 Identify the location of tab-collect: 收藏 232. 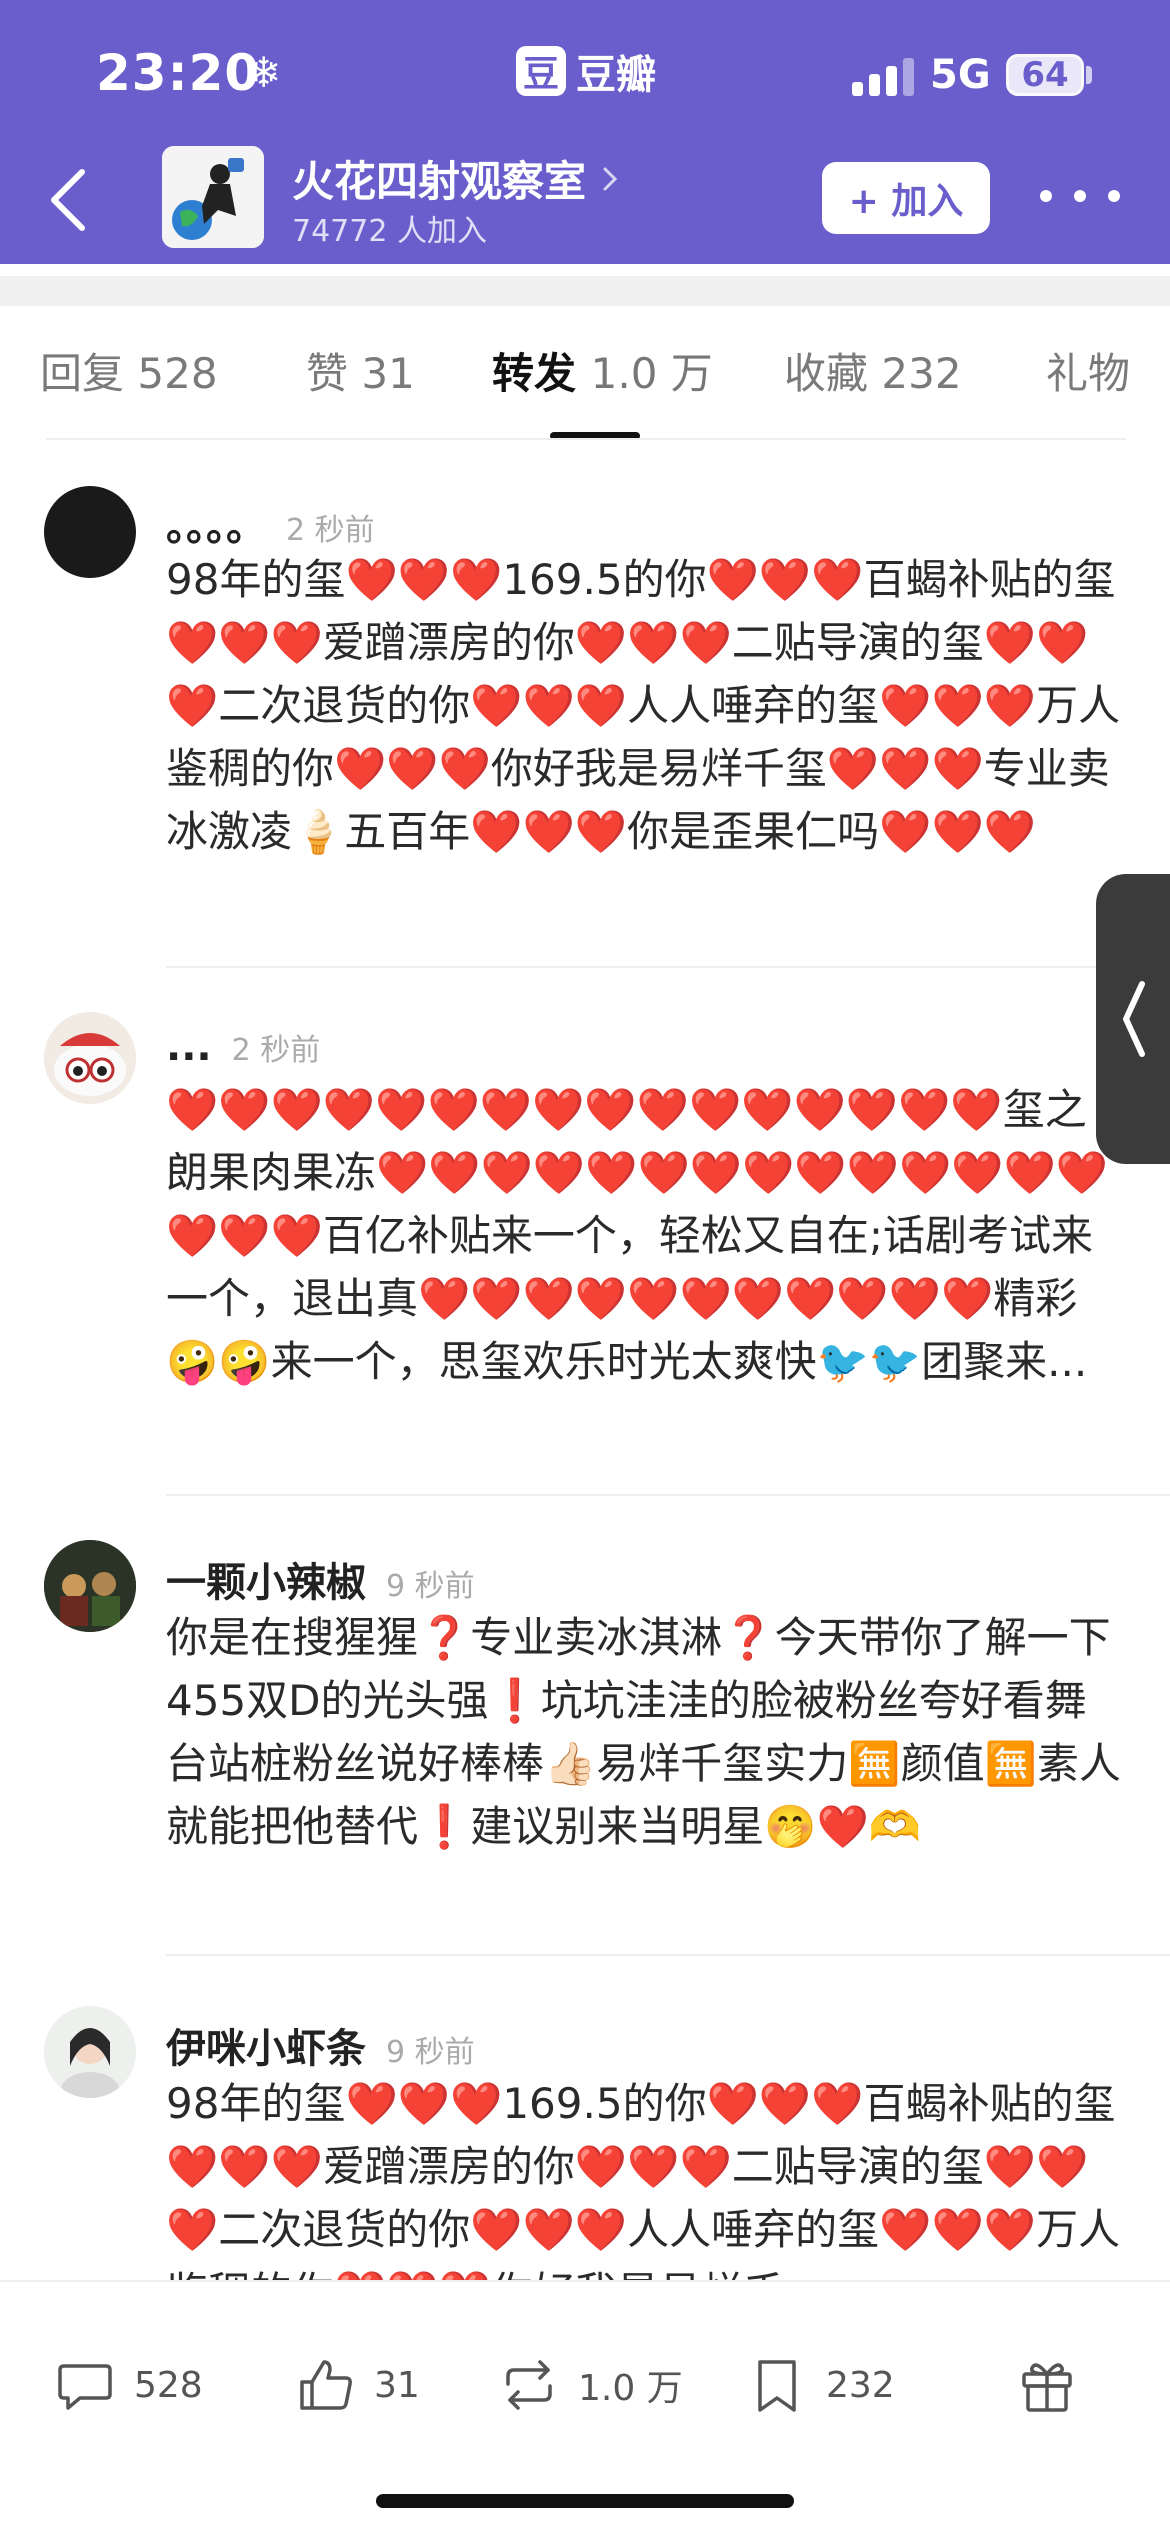
(873, 370).